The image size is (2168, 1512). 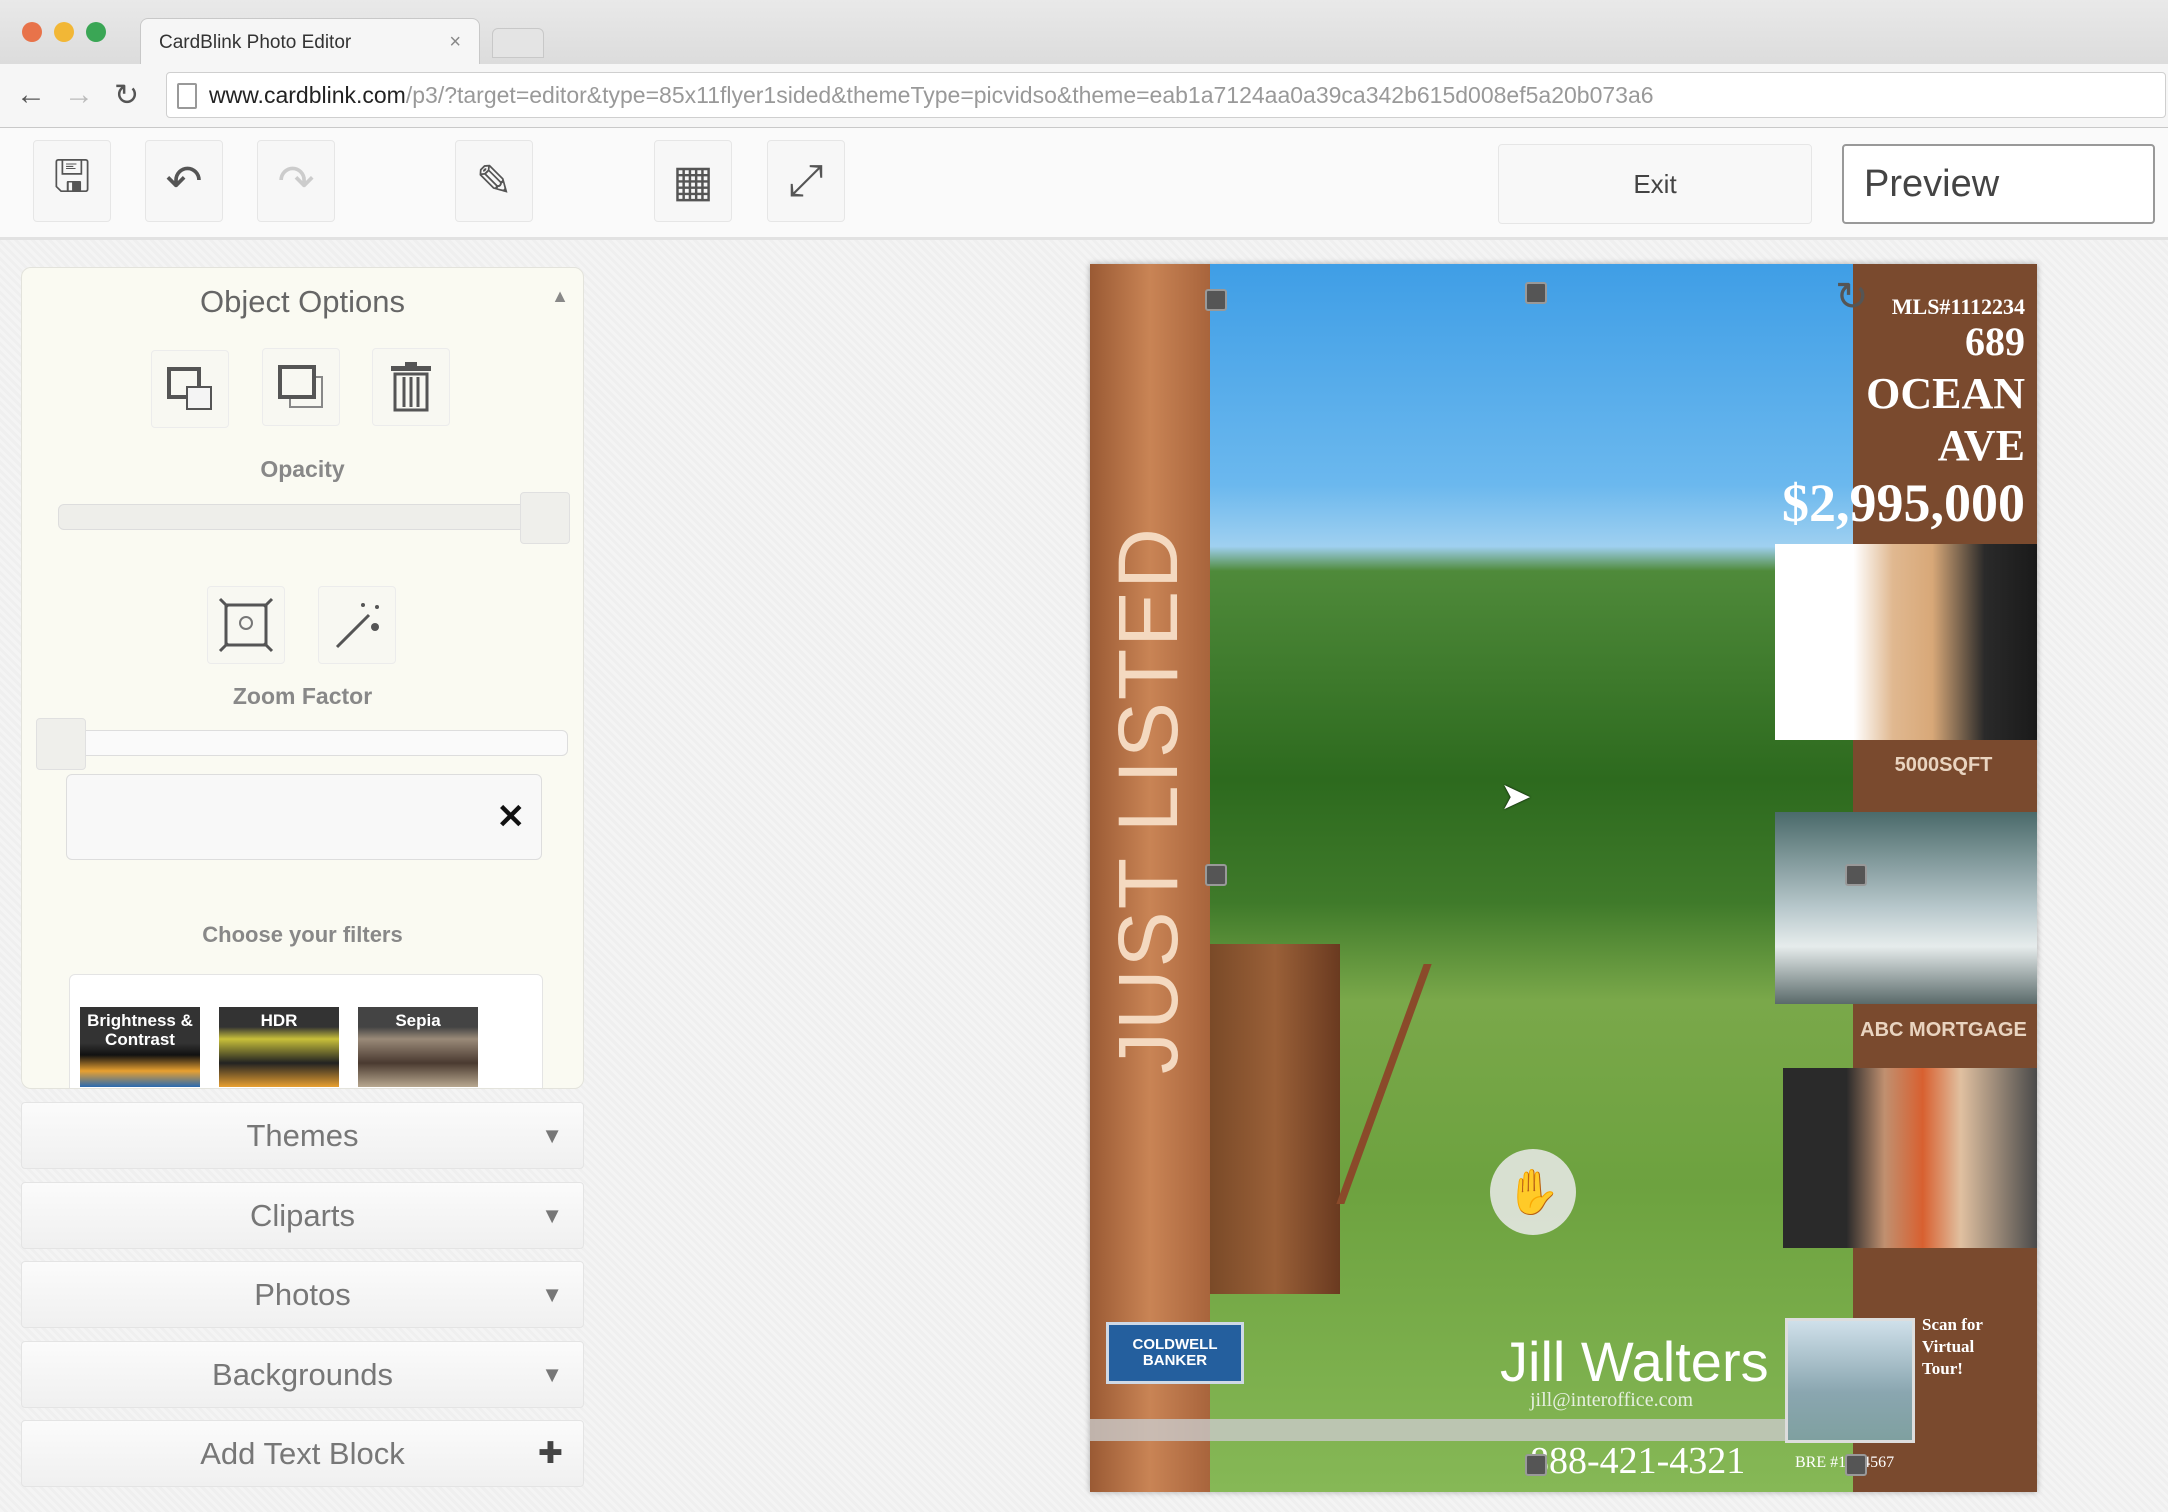 What do you see at coordinates (1903, 503) in the screenshot?
I see `price: $2,995,000` at bounding box center [1903, 503].